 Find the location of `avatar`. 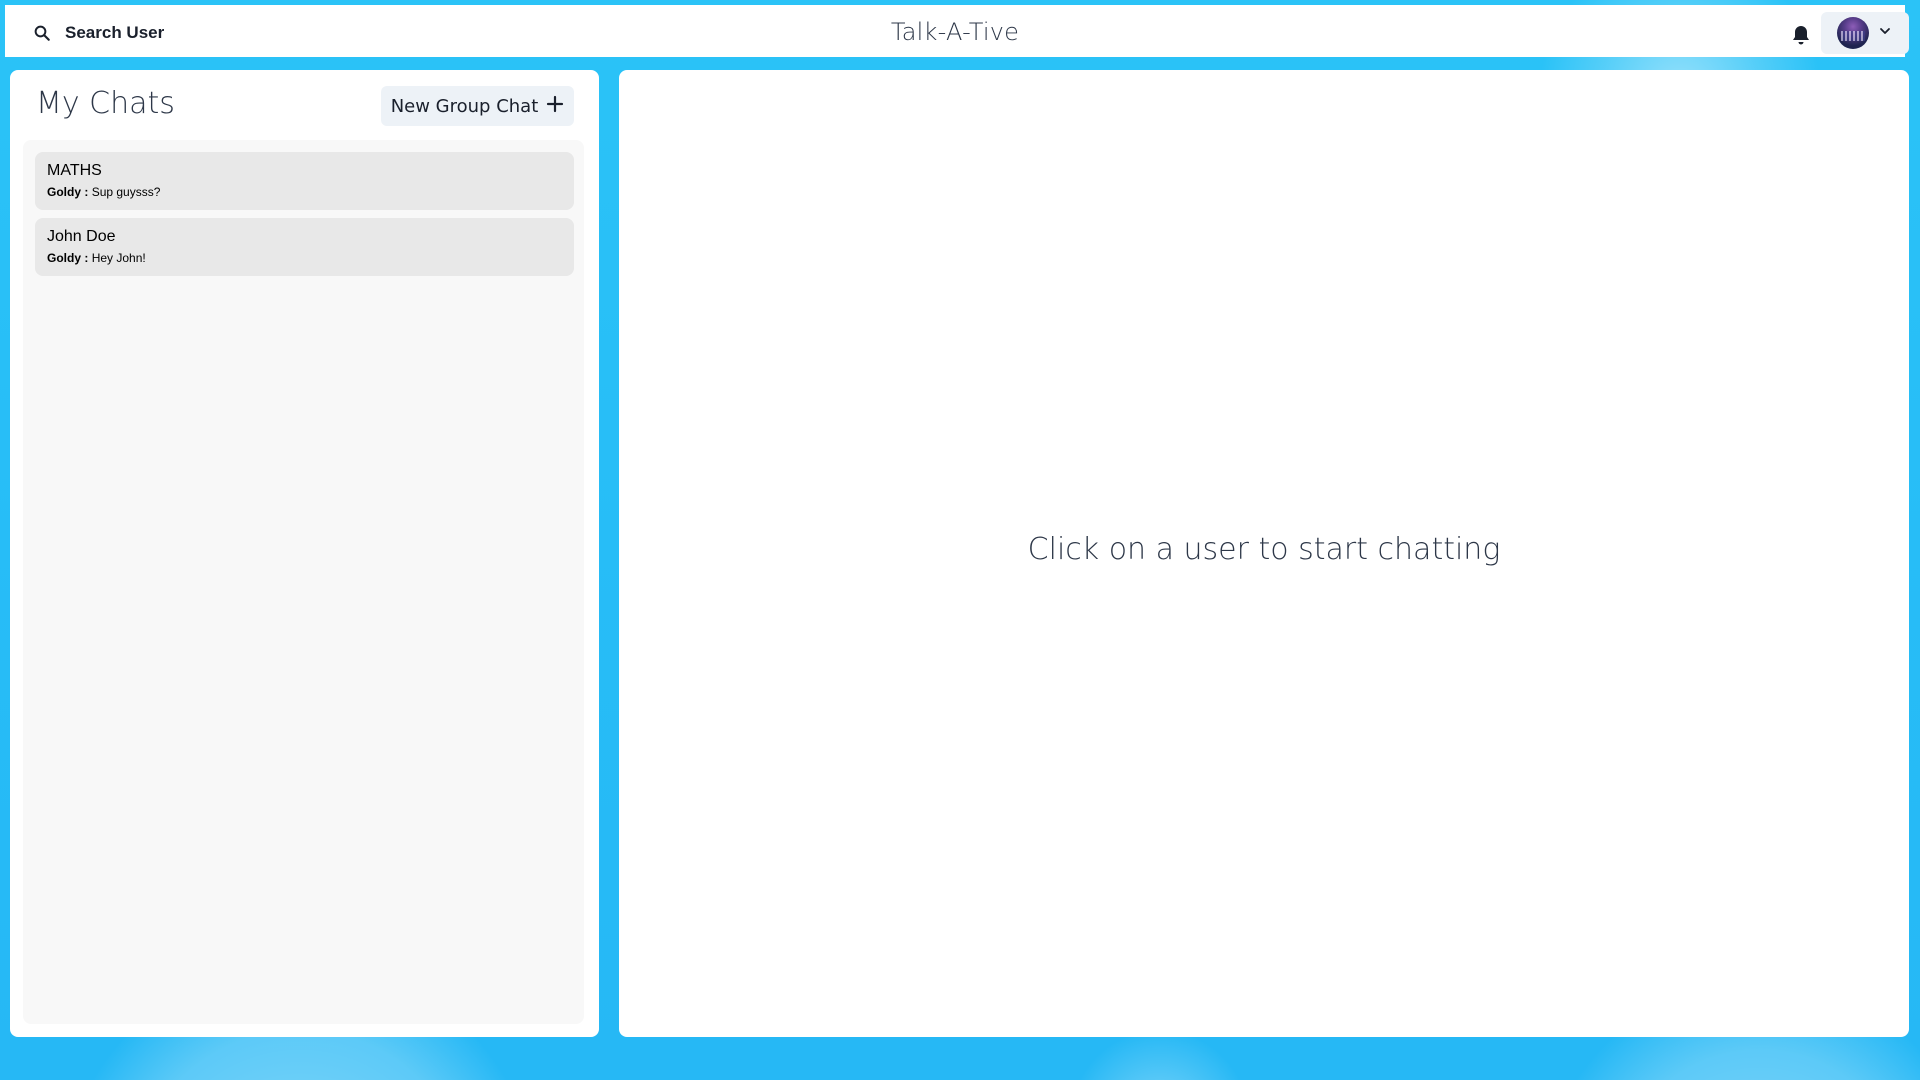

avatar is located at coordinates (1853, 33).